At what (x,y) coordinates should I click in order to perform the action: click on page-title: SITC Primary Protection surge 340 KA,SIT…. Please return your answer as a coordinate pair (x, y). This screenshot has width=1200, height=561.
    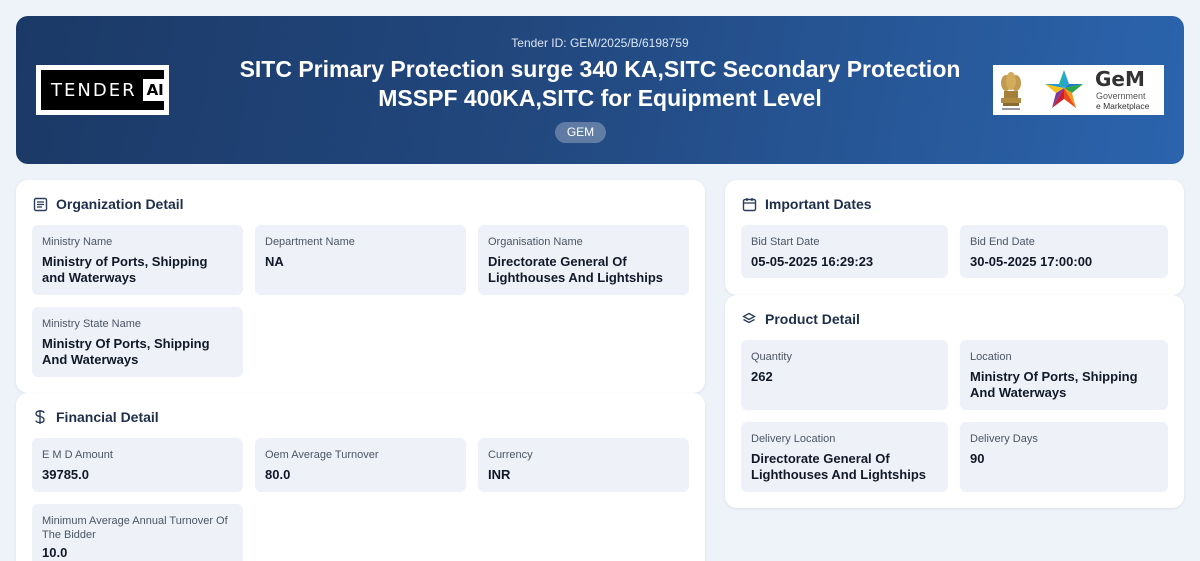
    Looking at the image, I should click on (600, 83).